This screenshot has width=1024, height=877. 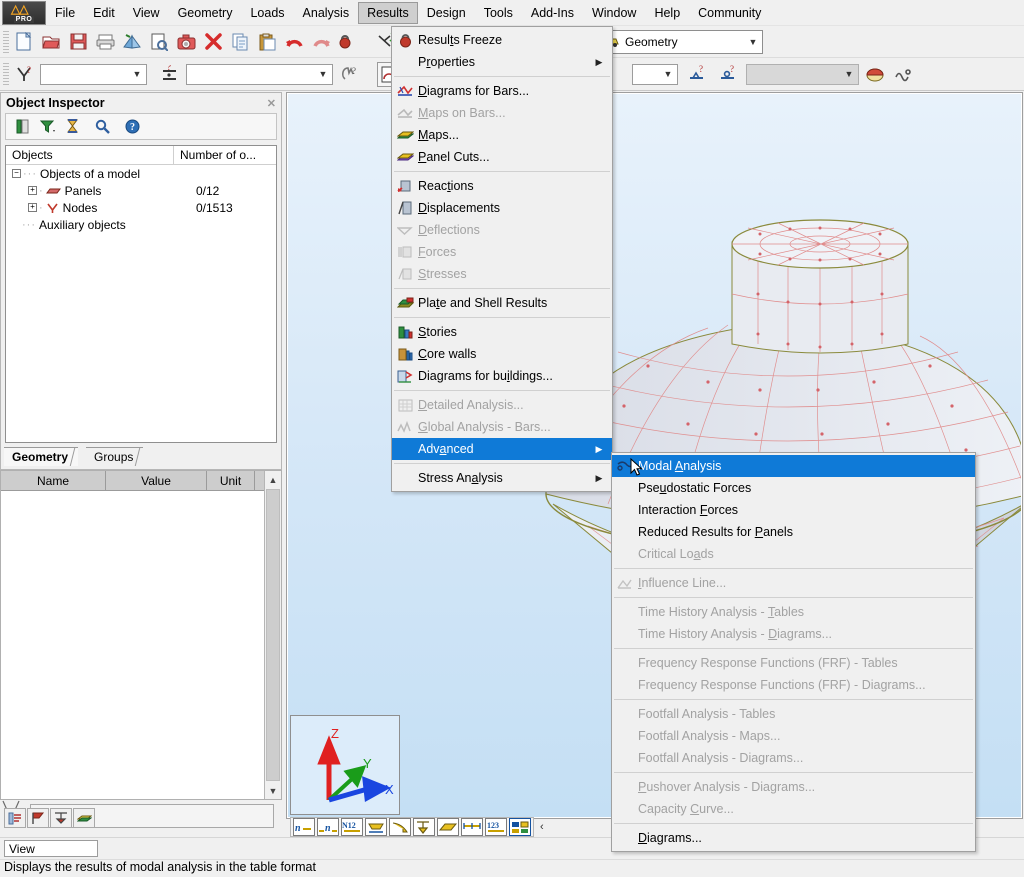 What do you see at coordinates (802, 74) in the screenshot?
I see `case-combo: ▼` at bounding box center [802, 74].